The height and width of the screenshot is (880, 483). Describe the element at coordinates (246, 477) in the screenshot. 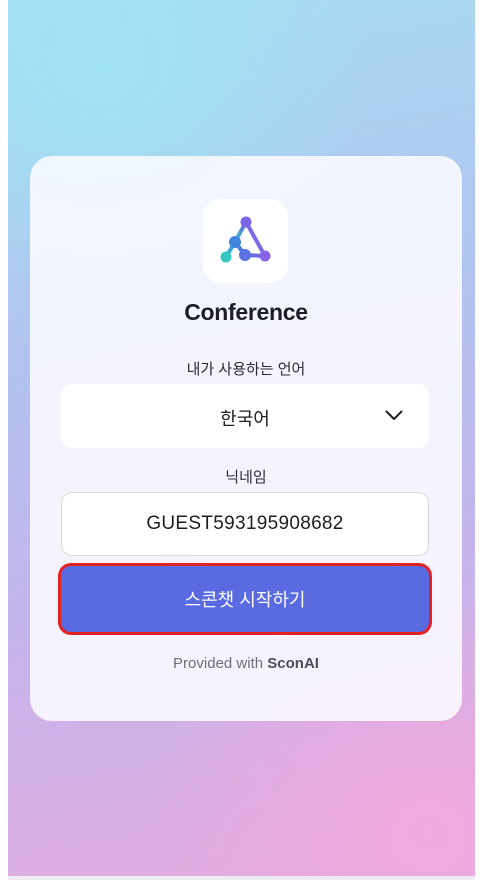

I see `nickname-label: 닉네임` at that location.